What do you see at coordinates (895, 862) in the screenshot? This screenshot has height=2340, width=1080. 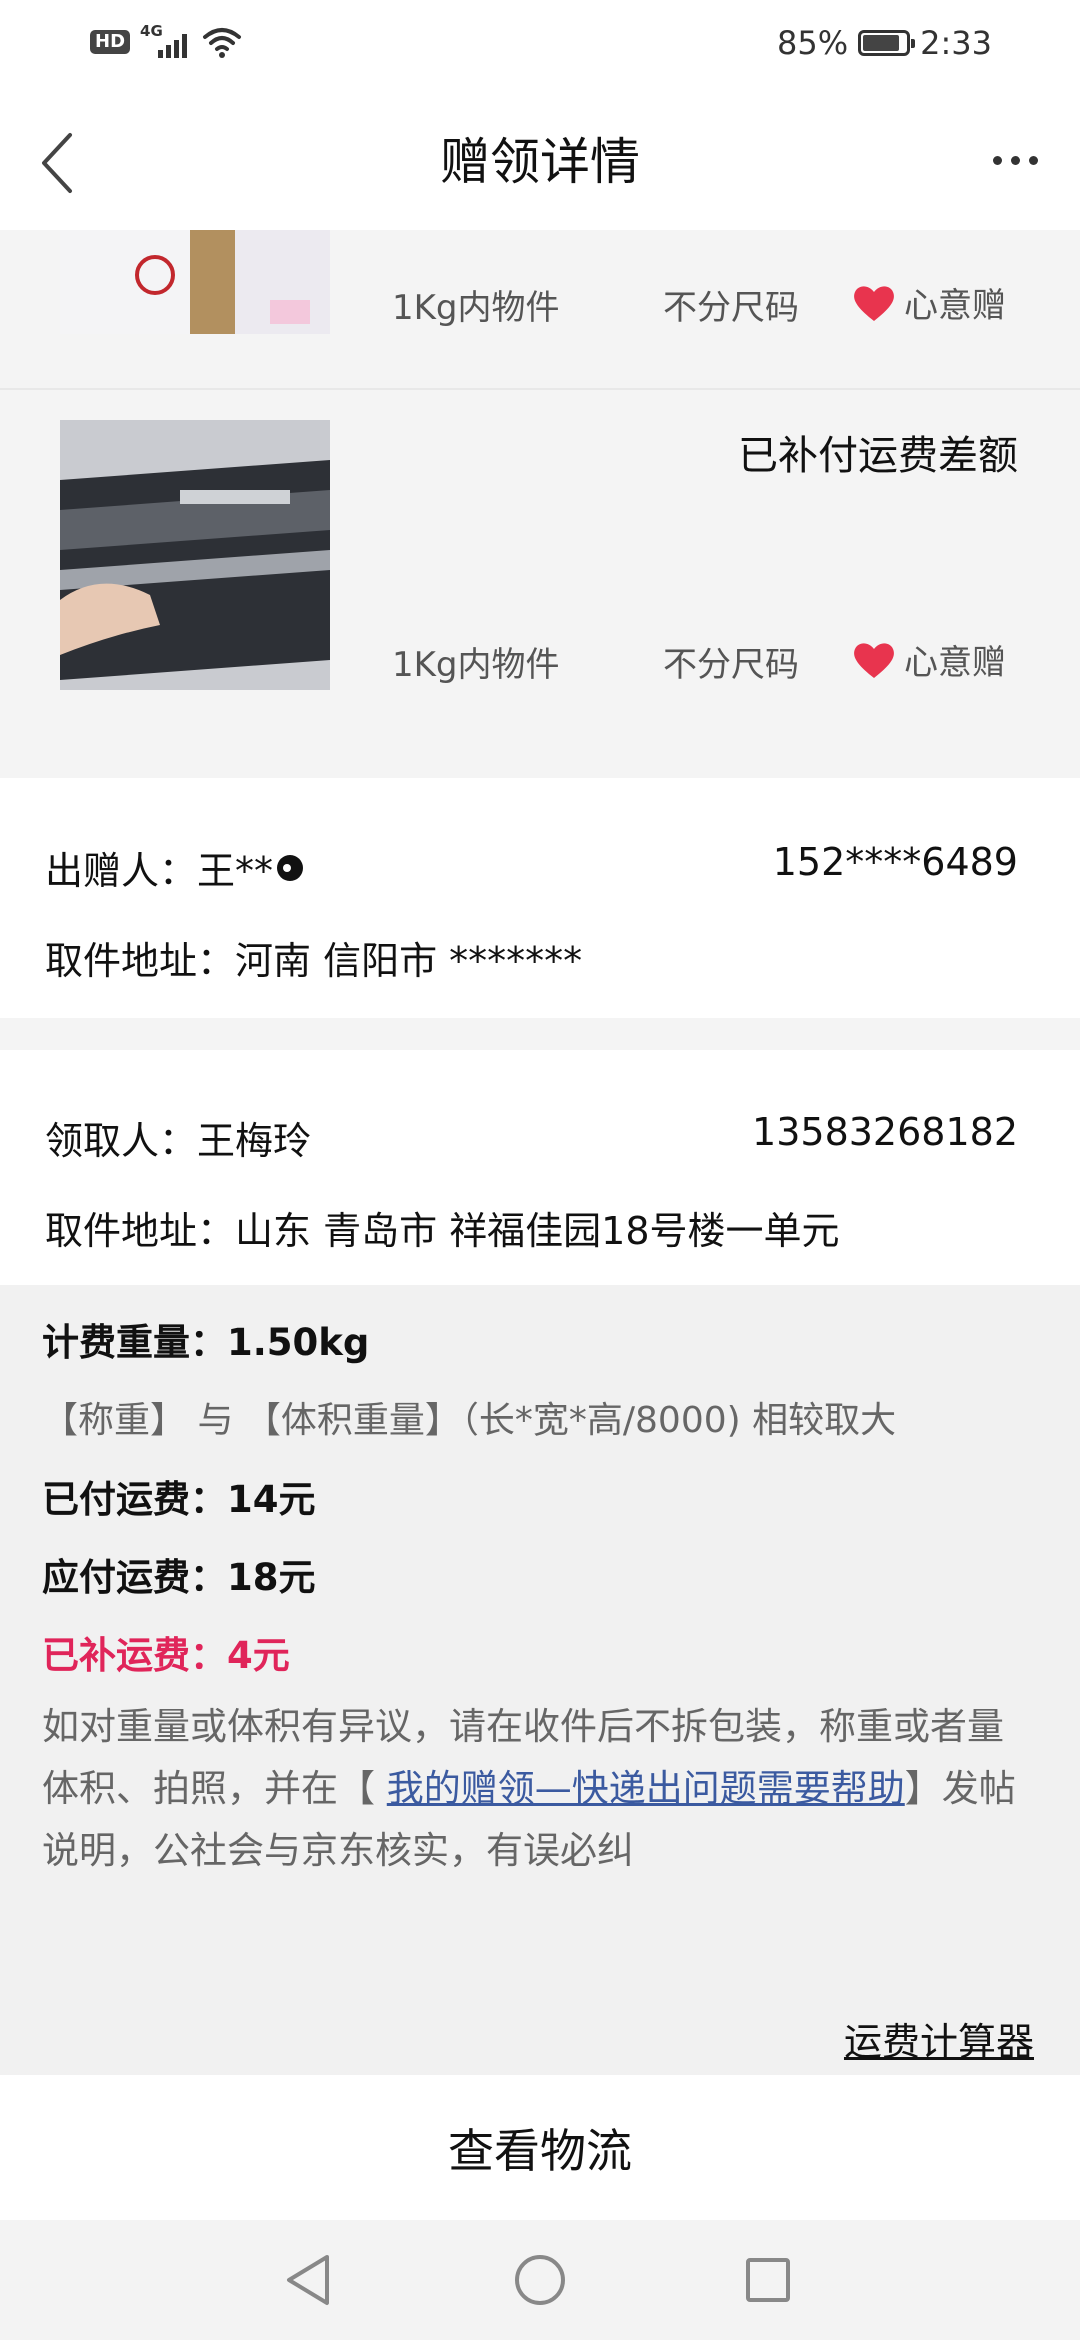 I see `giver-phone: 152****6489` at bounding box center [895, 862].